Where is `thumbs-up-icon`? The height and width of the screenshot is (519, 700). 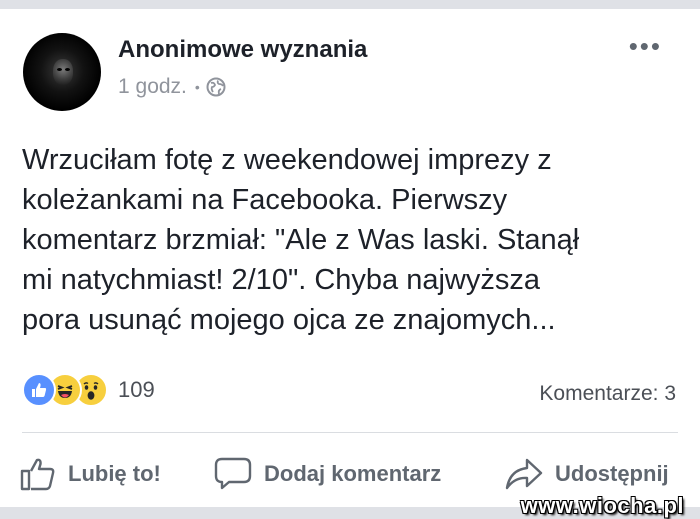 thumbs-up-icon is located at coordinates (37, 474).